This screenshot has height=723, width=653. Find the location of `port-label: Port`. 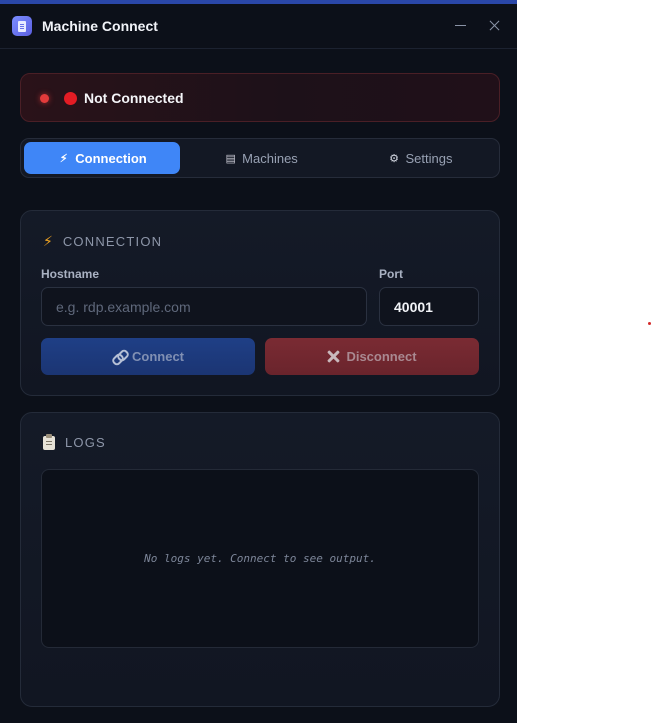

port-label: Port is located at coordinates (391, 274).